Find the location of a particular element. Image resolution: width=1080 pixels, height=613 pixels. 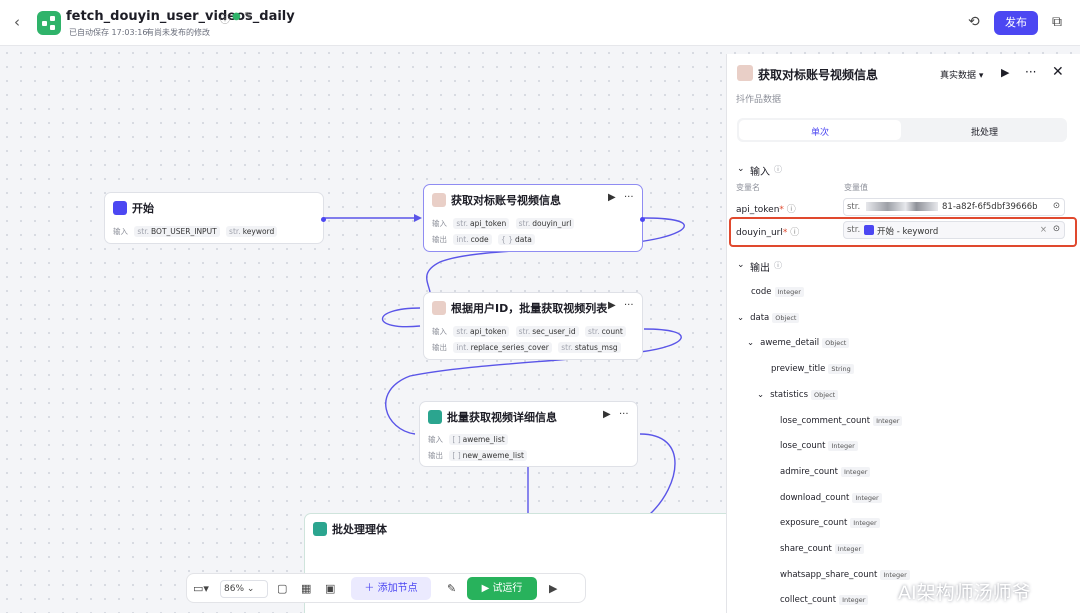

autosave-status: 已自动保存 17:03:16 is located at coordinates (108, 32).